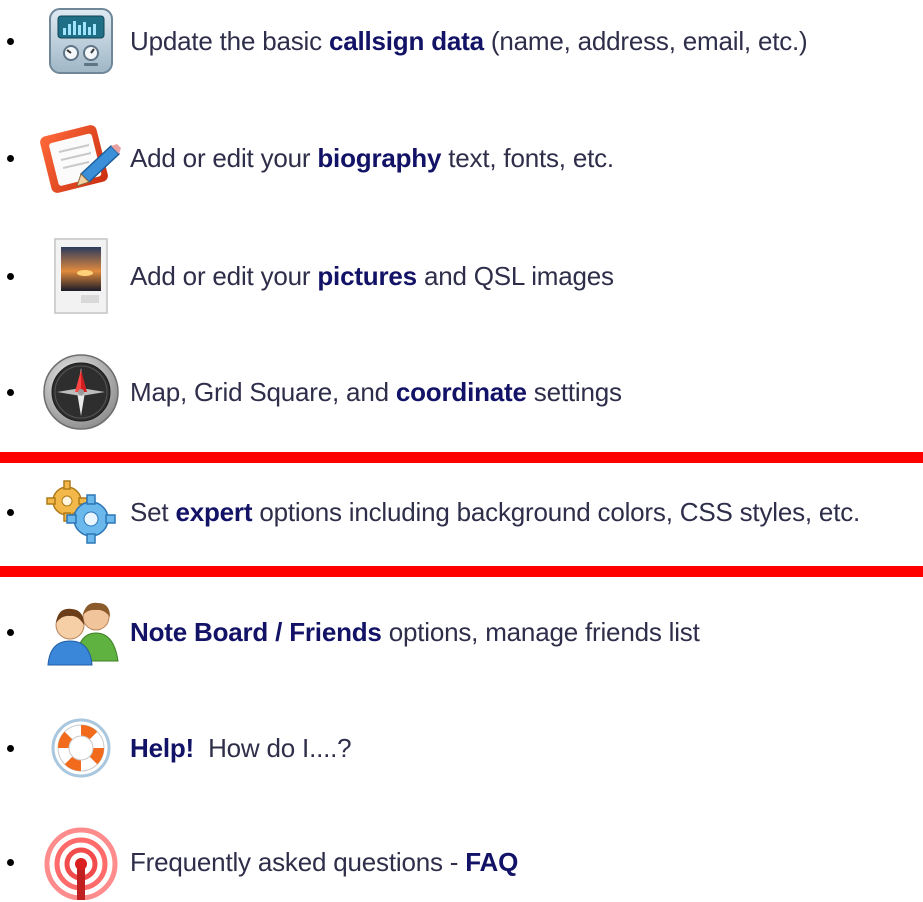 The width and height of the screenshot is (923, 902). I want to click on coordinate-link: coordinate, so click(461, 392).